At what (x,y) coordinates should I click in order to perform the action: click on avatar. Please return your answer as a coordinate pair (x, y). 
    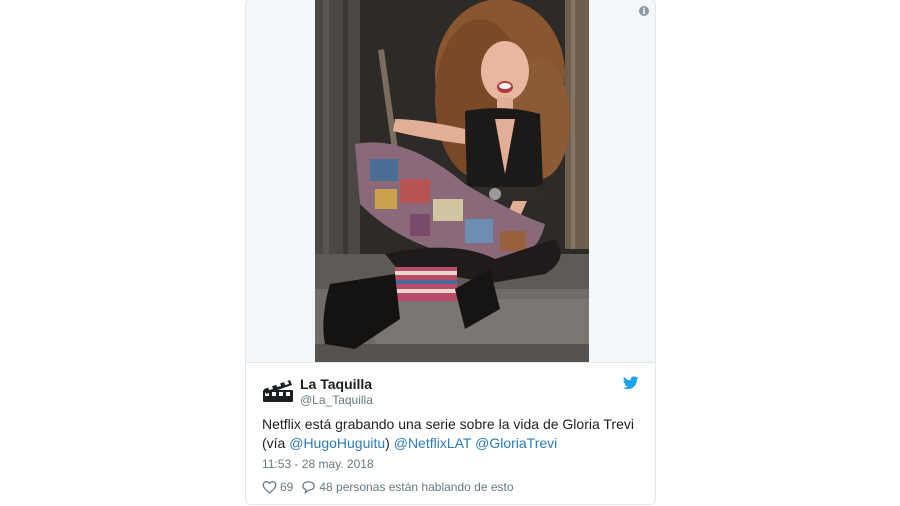
    Looking at the image, I should click on (278, 392).